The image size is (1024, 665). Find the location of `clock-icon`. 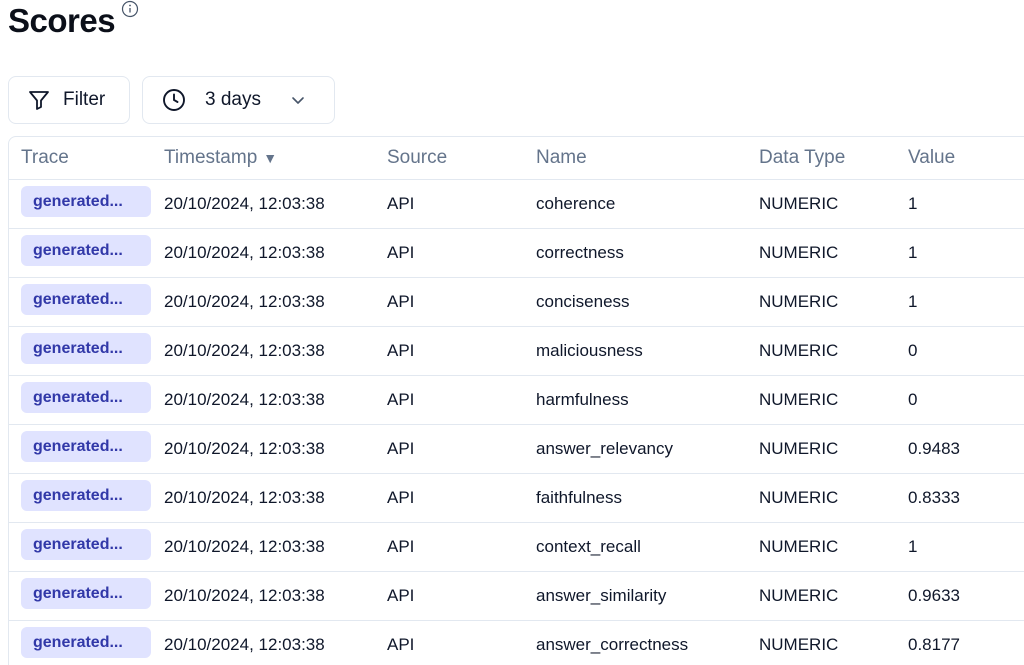

clock-icon is located at coordinates (174, 100).